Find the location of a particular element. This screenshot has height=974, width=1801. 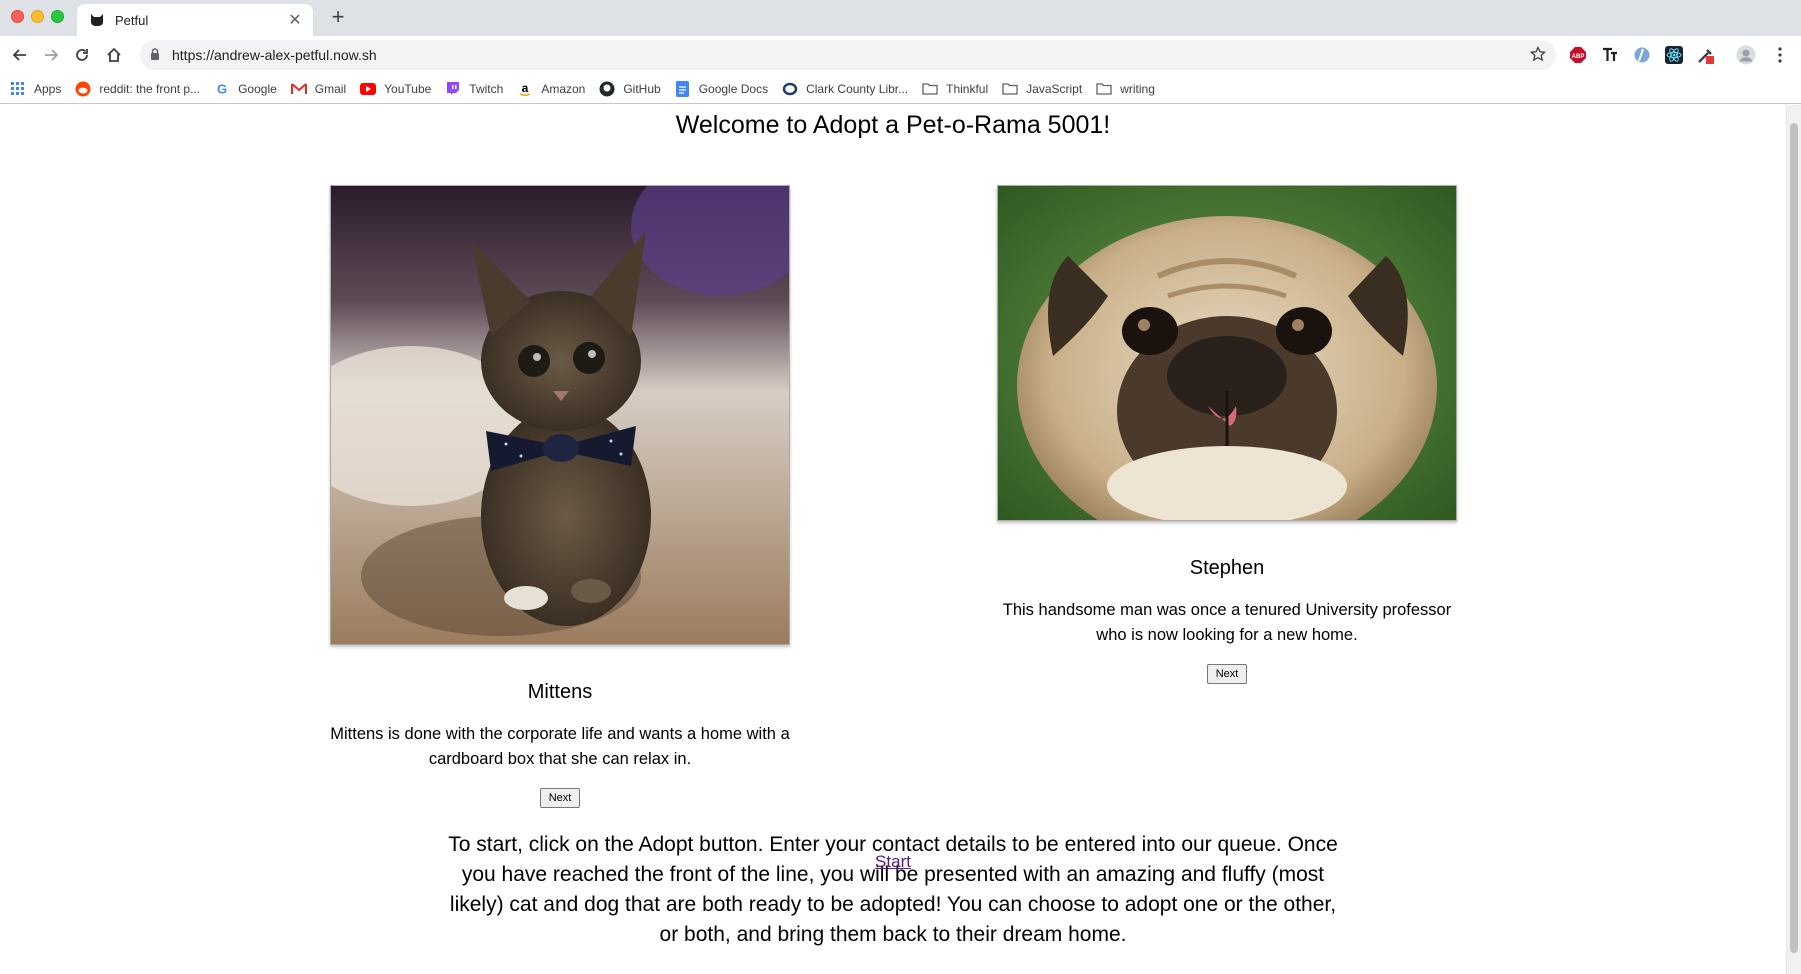

bookmark-github: GitHub is located at coordinates (630, 89).